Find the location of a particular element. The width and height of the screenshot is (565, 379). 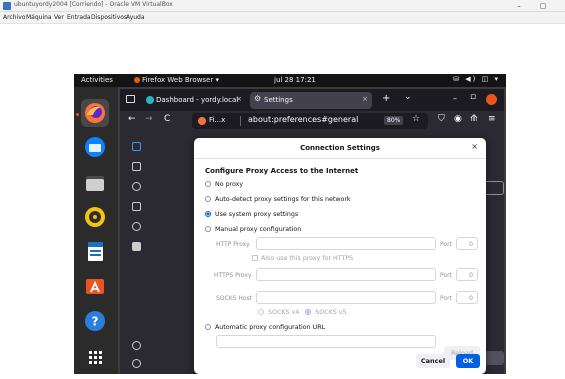

option-auto-config-url: Automatic proxy configuration URL is located at coordinates (265, 327).